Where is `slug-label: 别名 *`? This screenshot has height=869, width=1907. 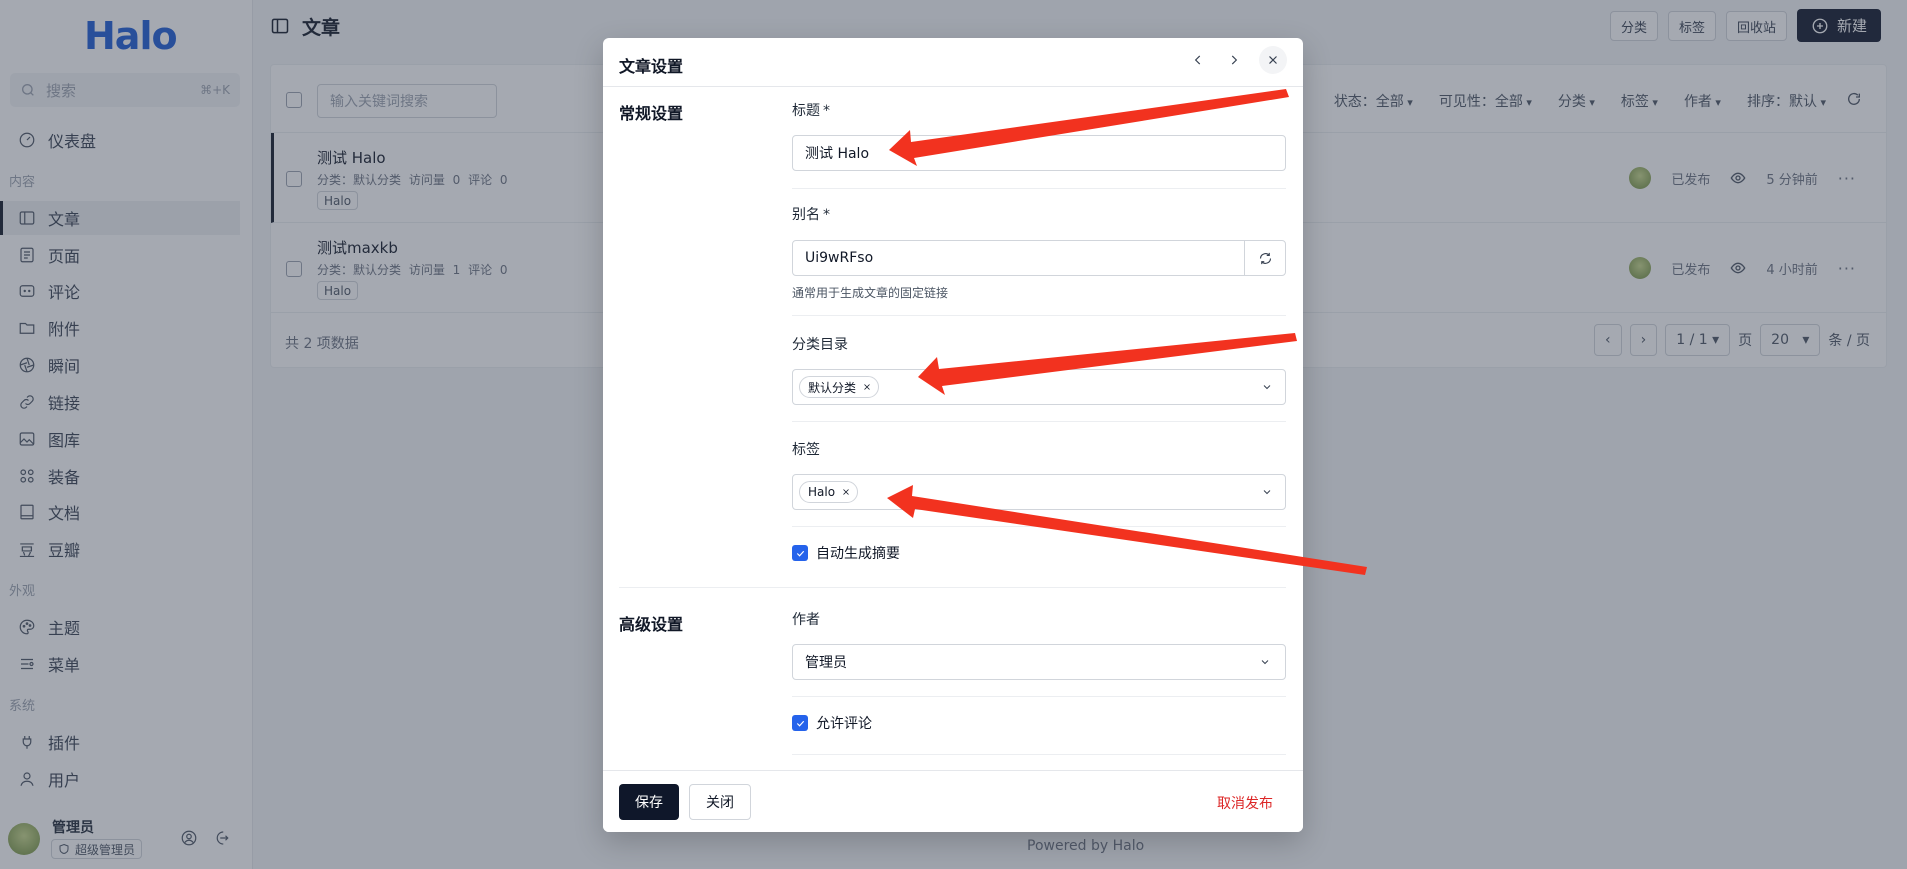
slug-label: 别名 * is located at coordinates (811, 214).